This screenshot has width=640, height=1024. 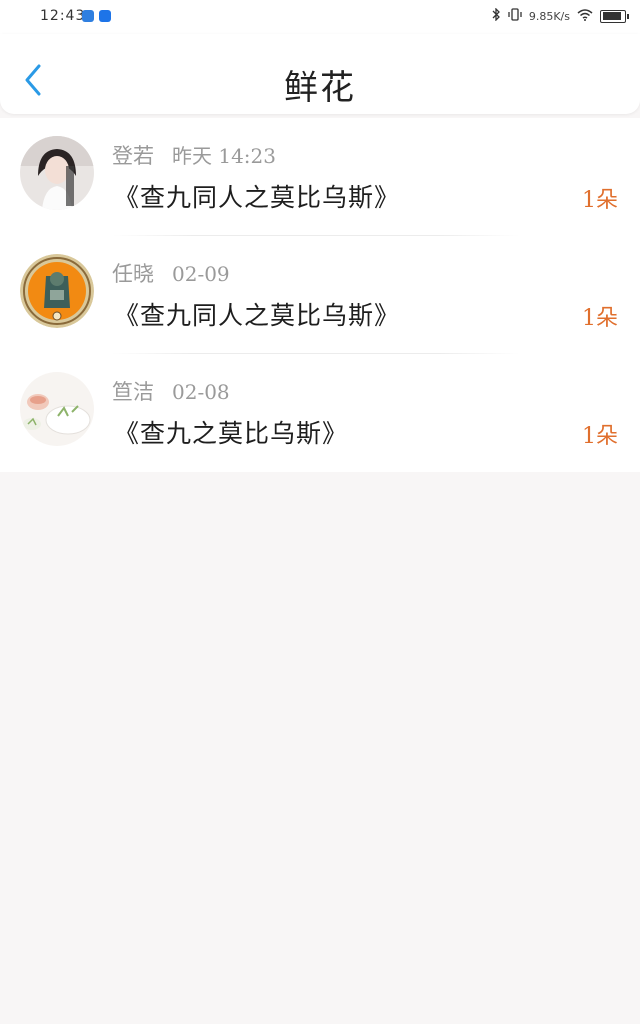 What do you see at coordinates (133, 392) in the screenshot?
I see `sender-name: 笪洁` at bounding box center [133, 392].